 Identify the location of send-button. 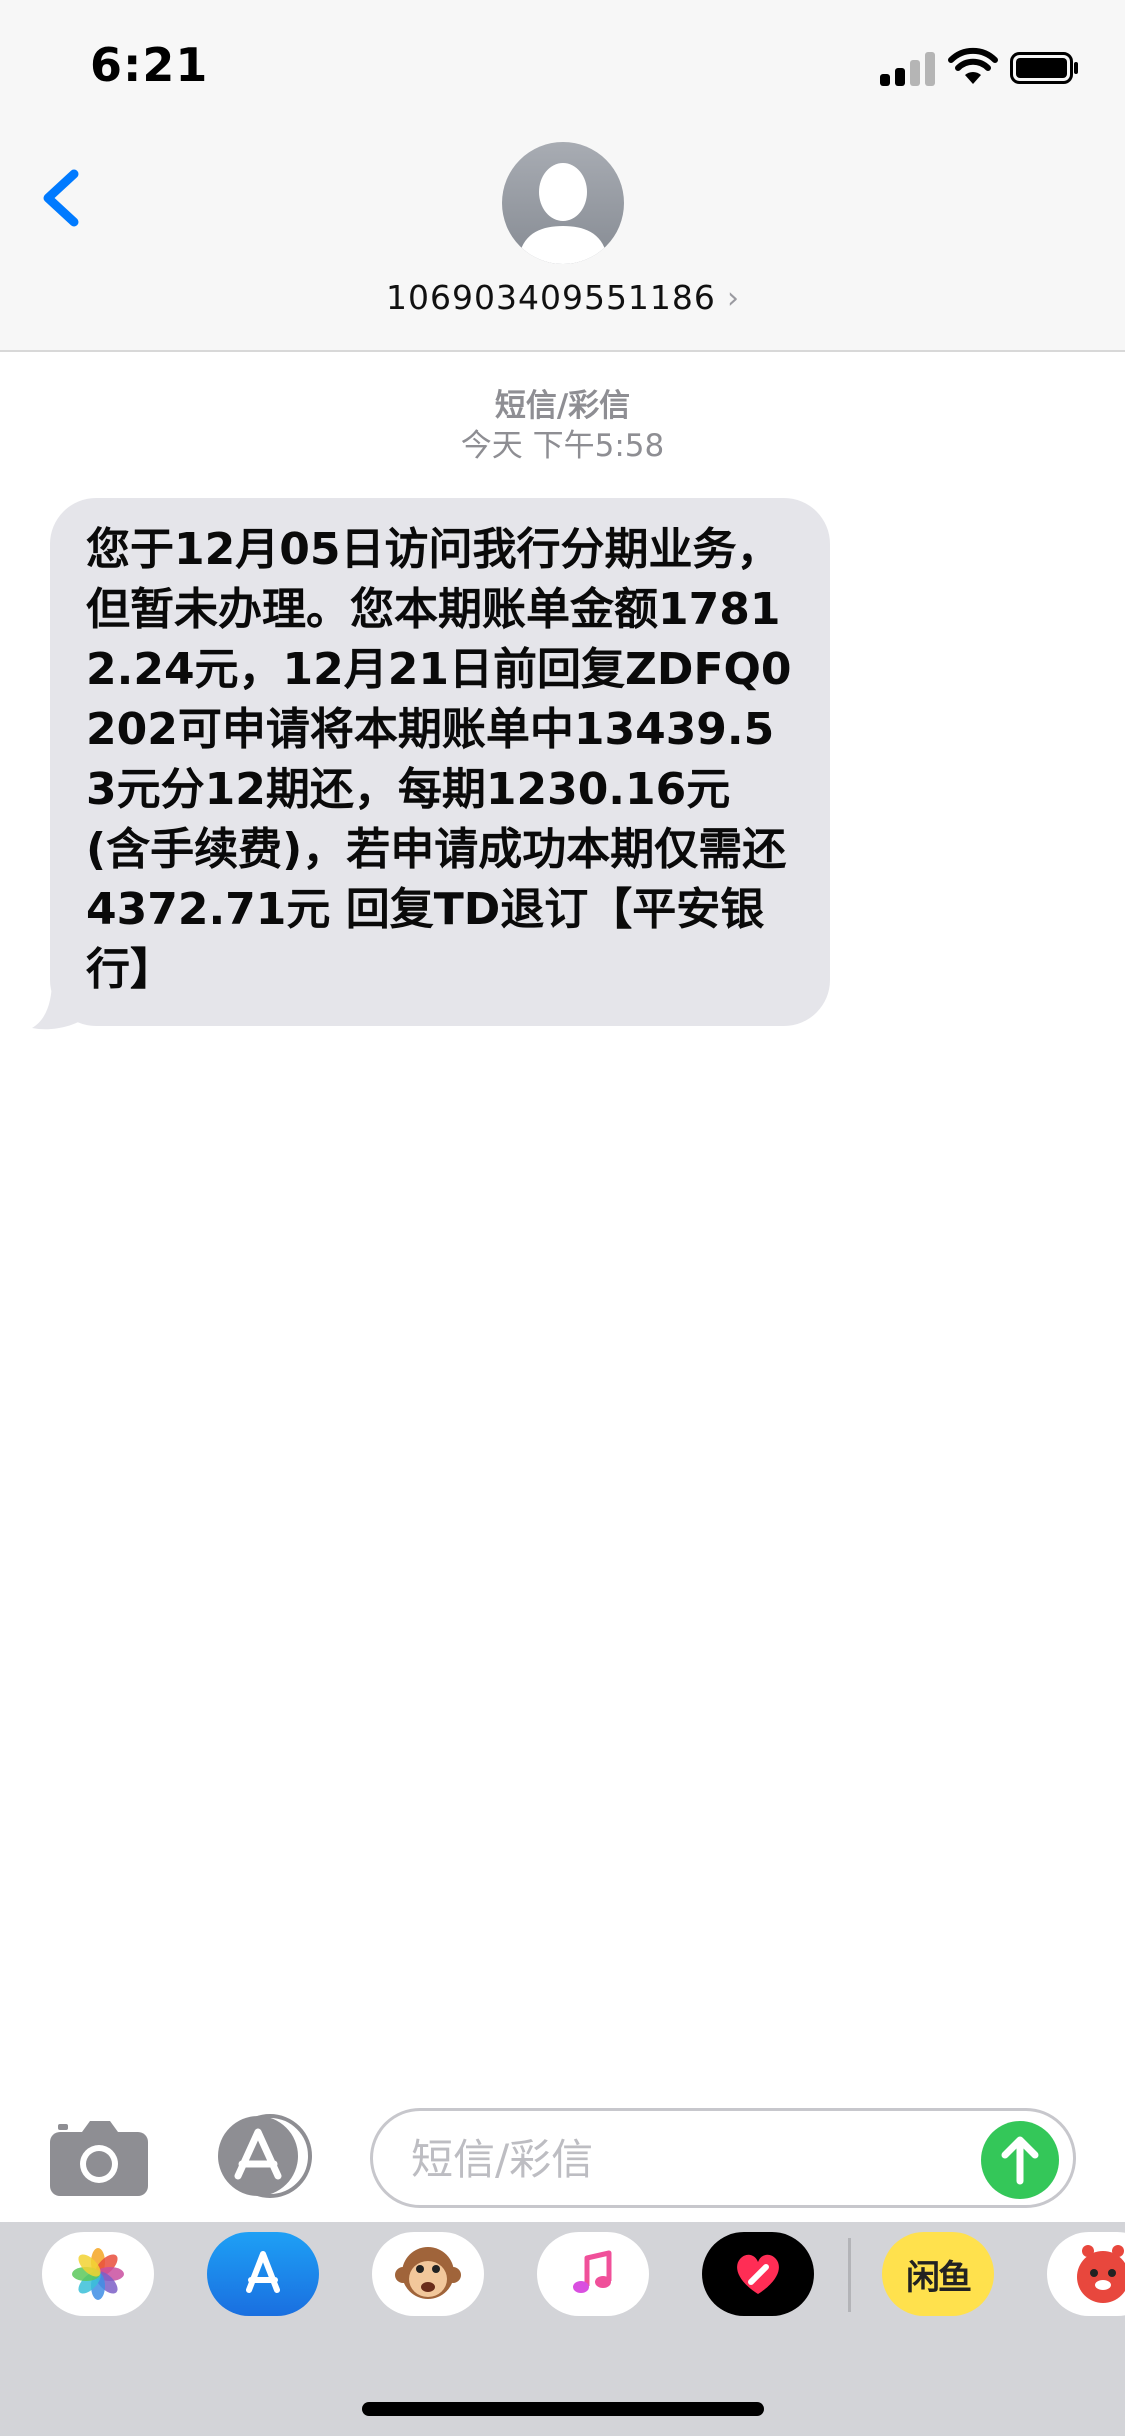
(1020, 2160).